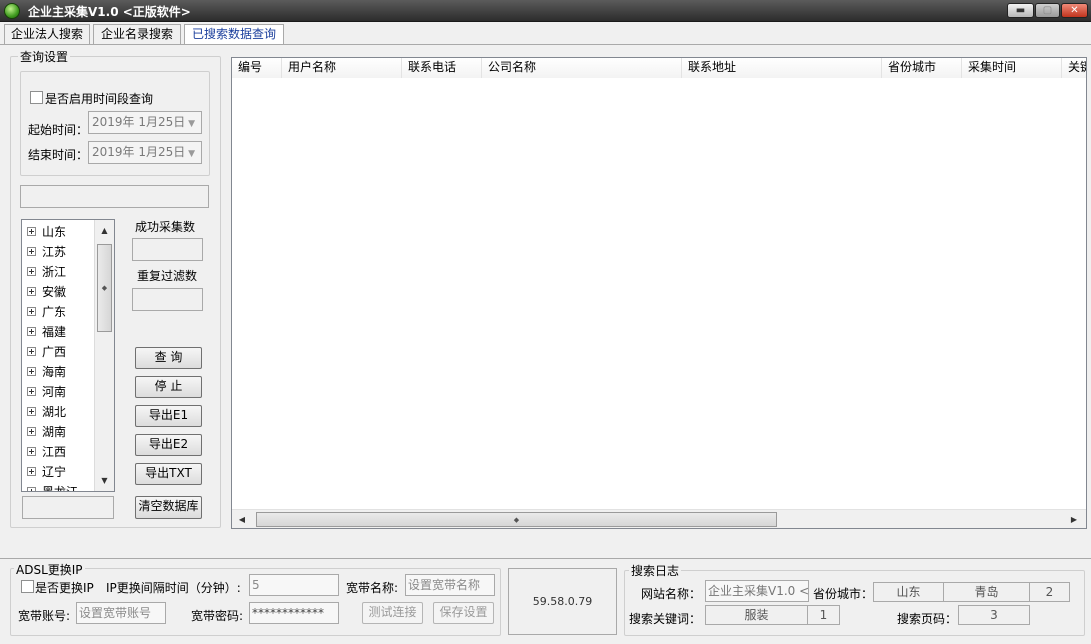  What do you see at coordinates (757, 591) in the screenshot?
I see `site-name-field: 企业主采集V1.0 <正` at bounding box center [757, 591].